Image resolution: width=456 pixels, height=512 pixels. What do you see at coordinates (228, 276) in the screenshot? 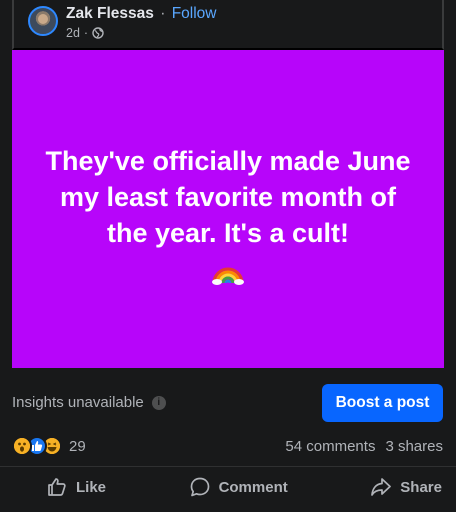
I see `rainbow-icon` at bounding box center [228, 276].